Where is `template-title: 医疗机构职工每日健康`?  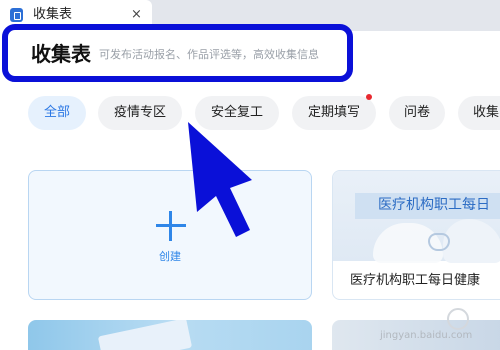 template-title: 医疗机构职工每日健康 is located at coordinates (415, 280).